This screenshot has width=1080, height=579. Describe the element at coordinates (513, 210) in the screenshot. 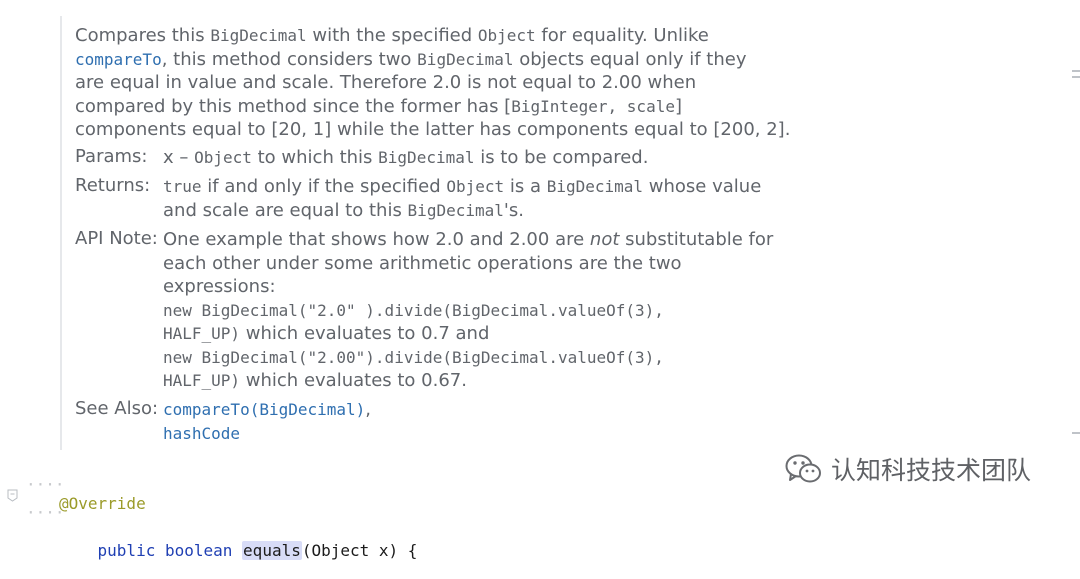

I see `doc-text: 's.` at that location.